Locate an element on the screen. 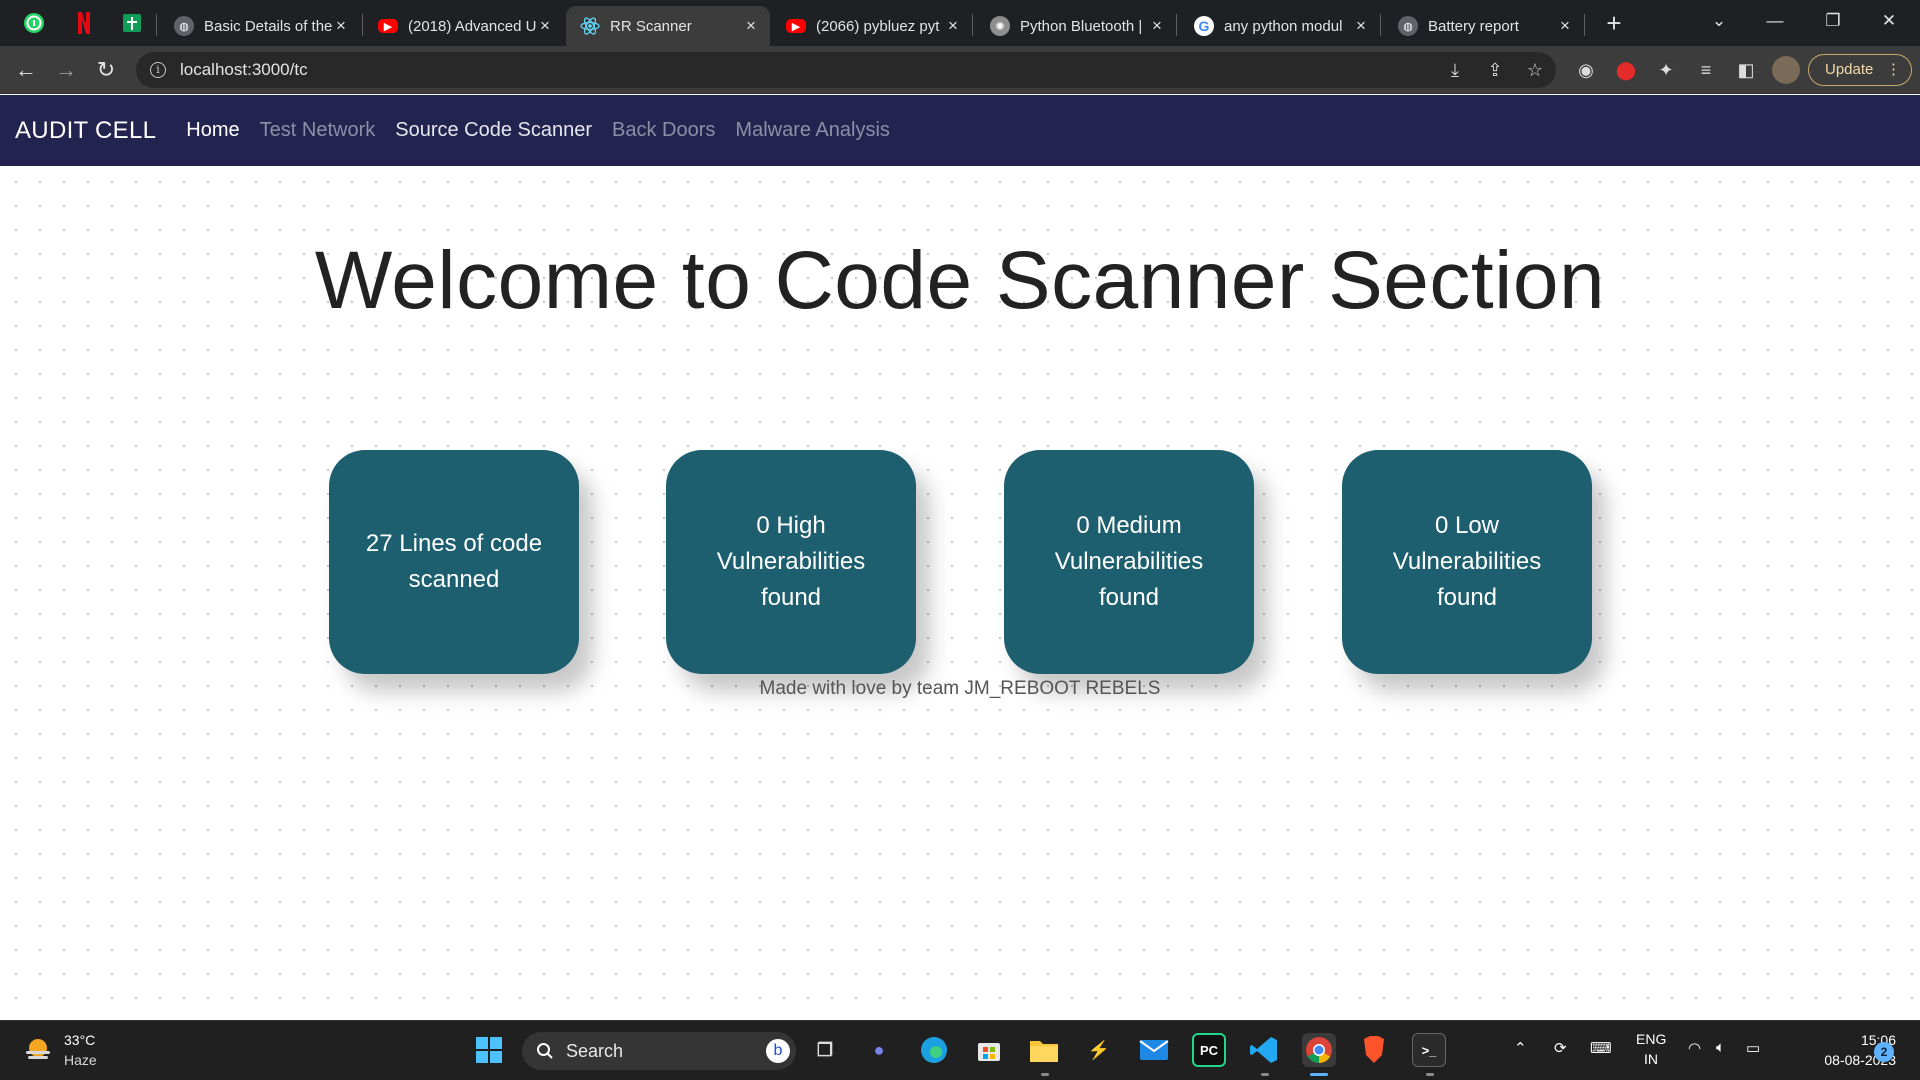  tab-search-chevron-icon: ⌄ is located at coordinates (1719, 21).